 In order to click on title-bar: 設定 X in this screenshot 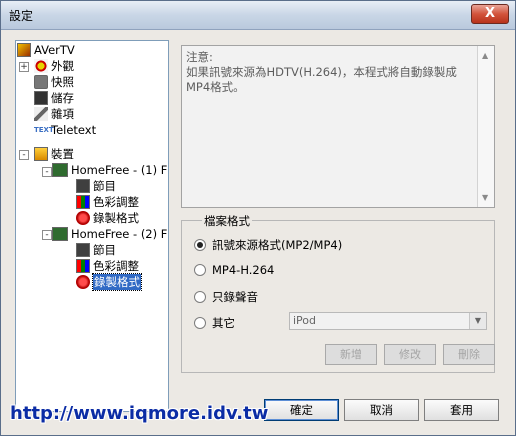, I will do `click(258, 15)`.